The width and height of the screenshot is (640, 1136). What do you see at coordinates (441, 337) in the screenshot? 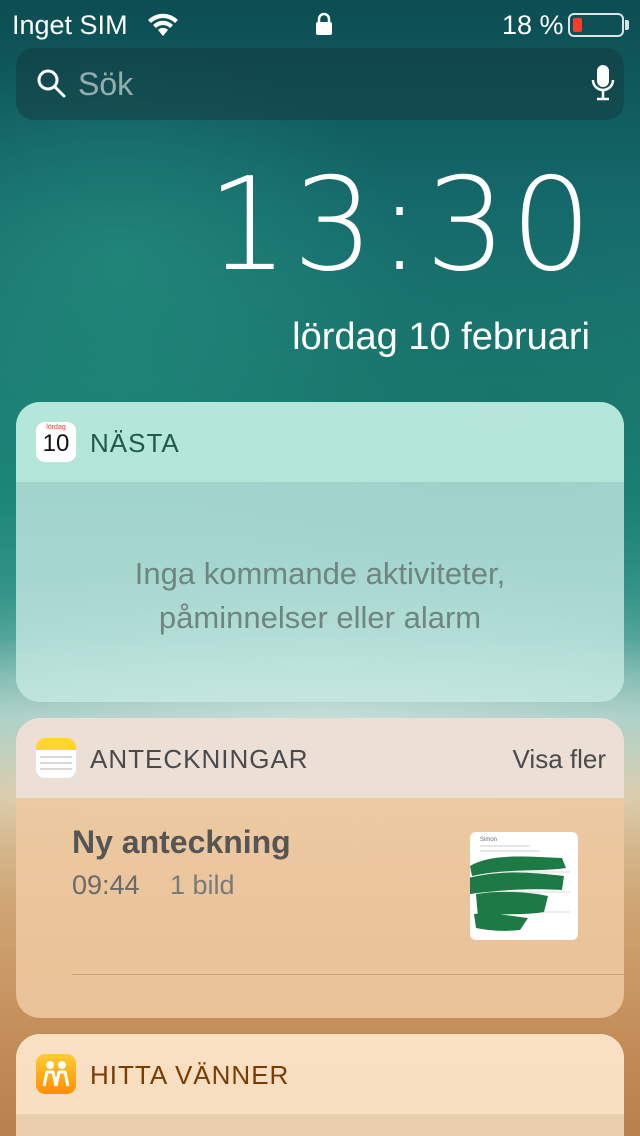
I see `lockscreen-date: lördag 10 februari` at bounding box center [441, 337].